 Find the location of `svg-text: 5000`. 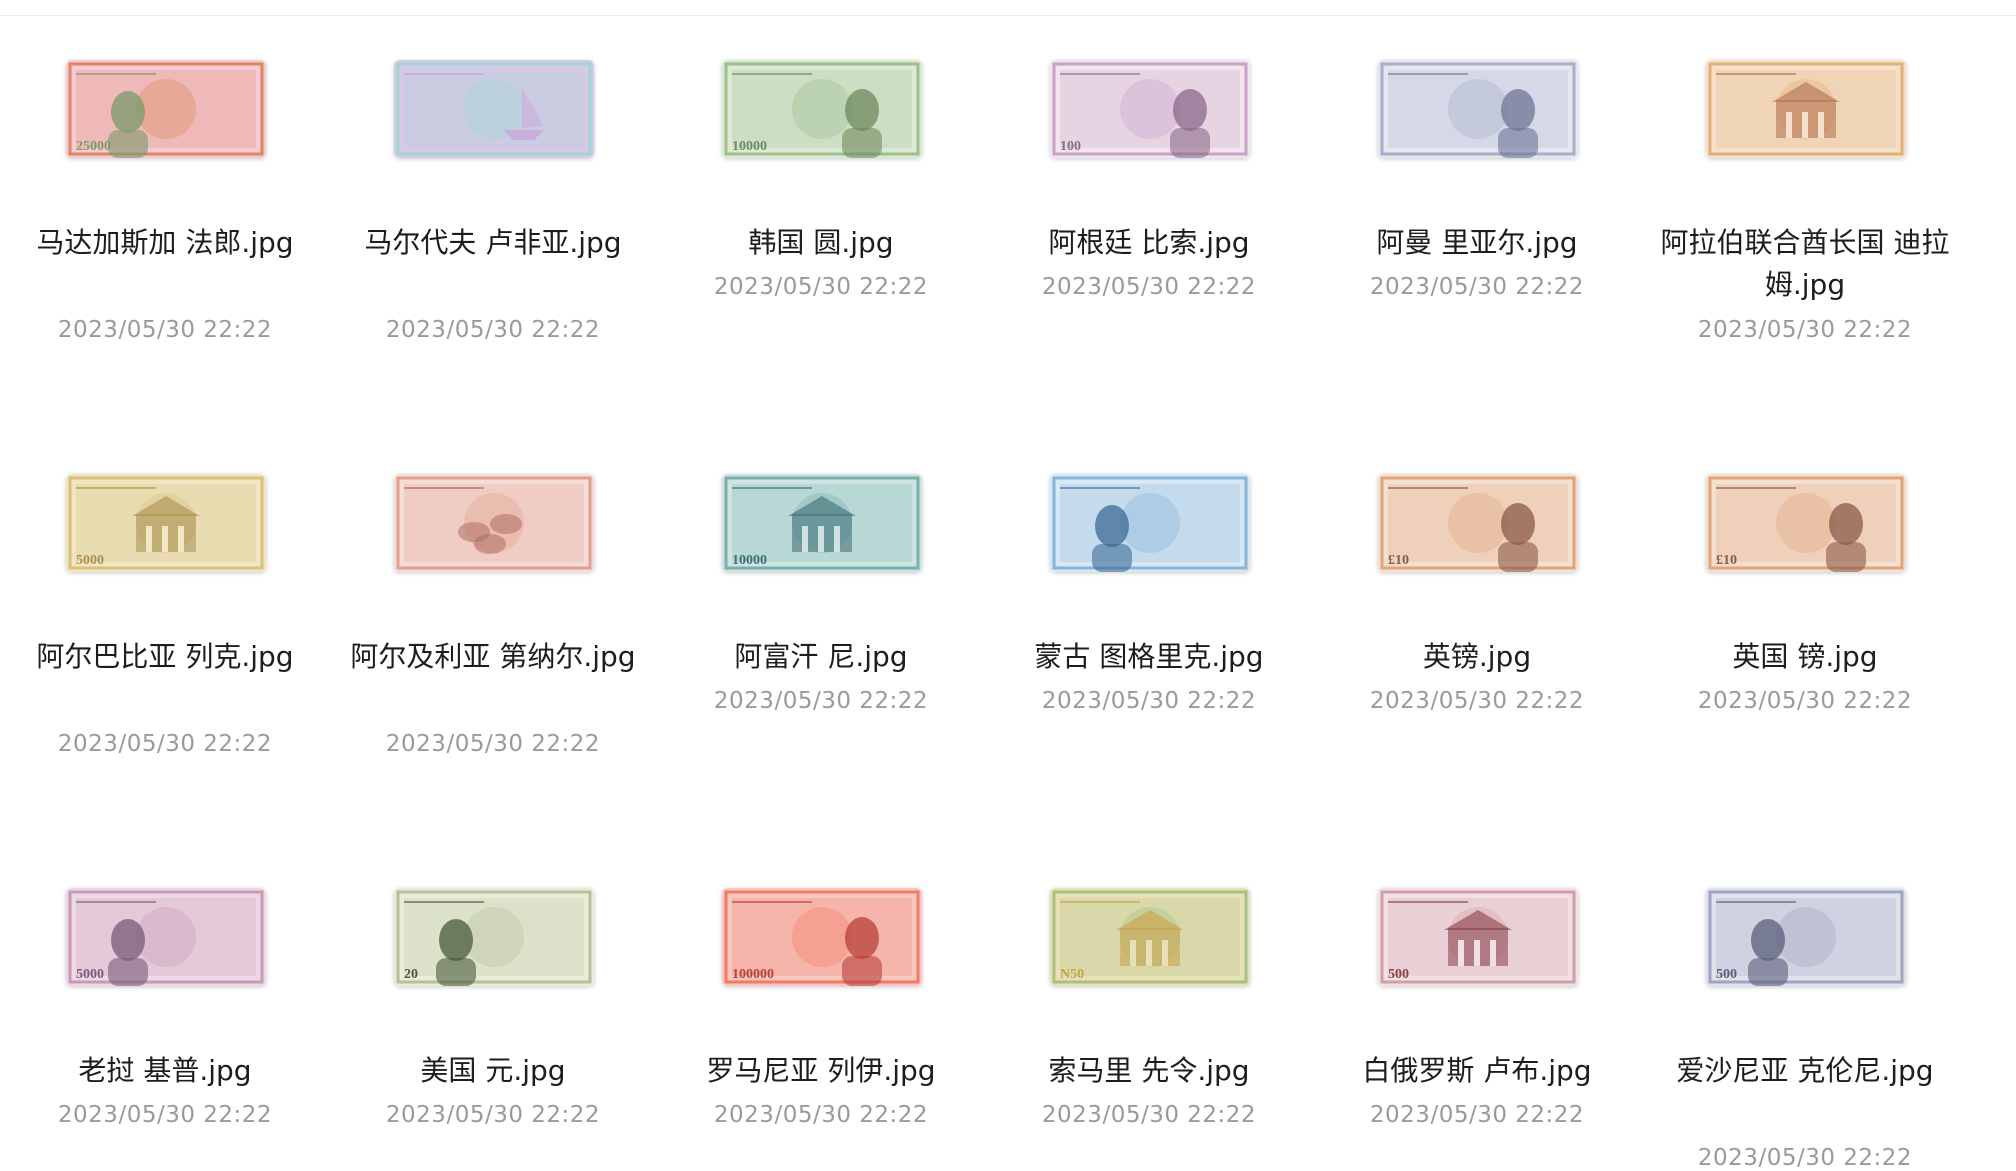

svg-text: 5000 is located at coordinates (90, 974).